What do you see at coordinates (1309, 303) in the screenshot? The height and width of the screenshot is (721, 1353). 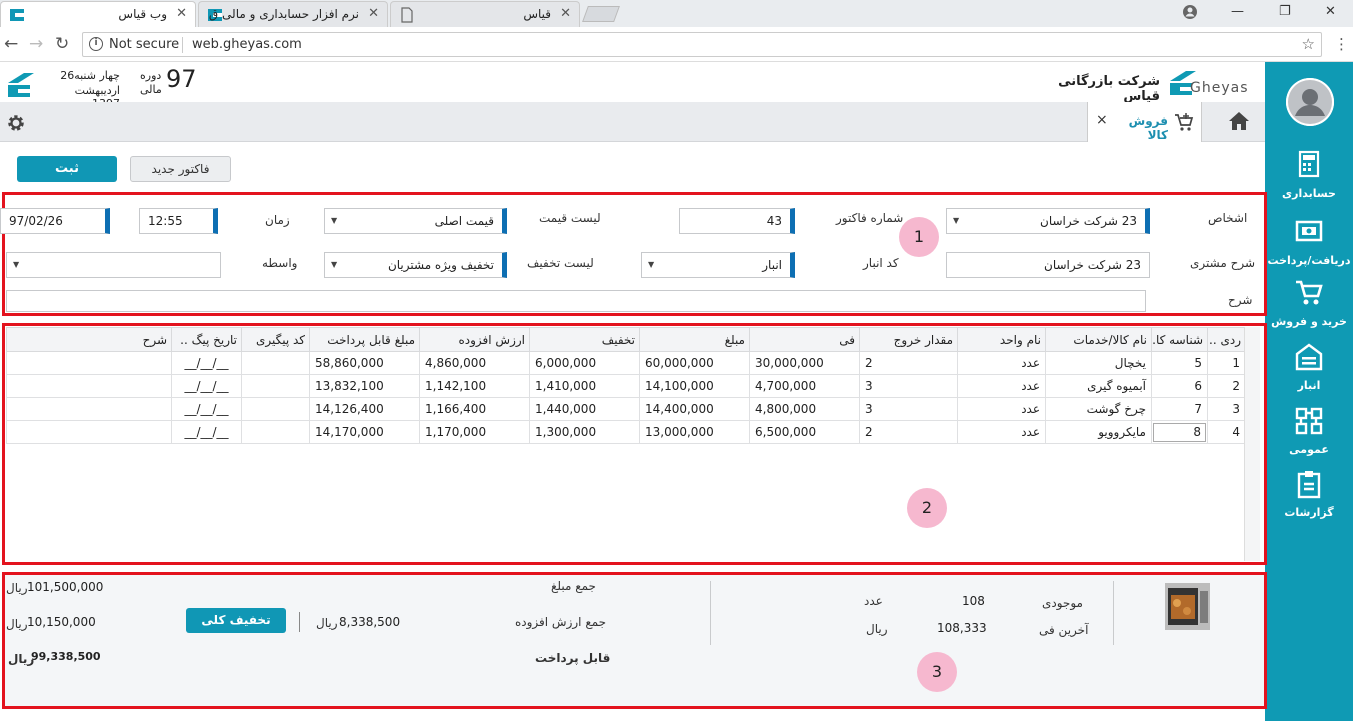 I see `sidebar-item-sales: خرید و فروش` at bounding box center [1309, 303].